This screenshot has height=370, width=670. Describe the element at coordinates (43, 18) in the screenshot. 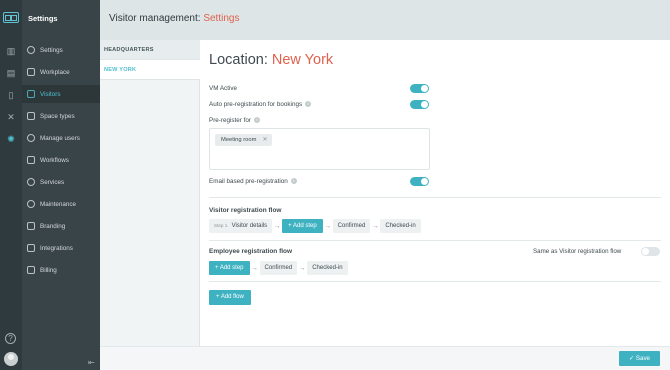

I see `sidebar-title: Settings` at that location.